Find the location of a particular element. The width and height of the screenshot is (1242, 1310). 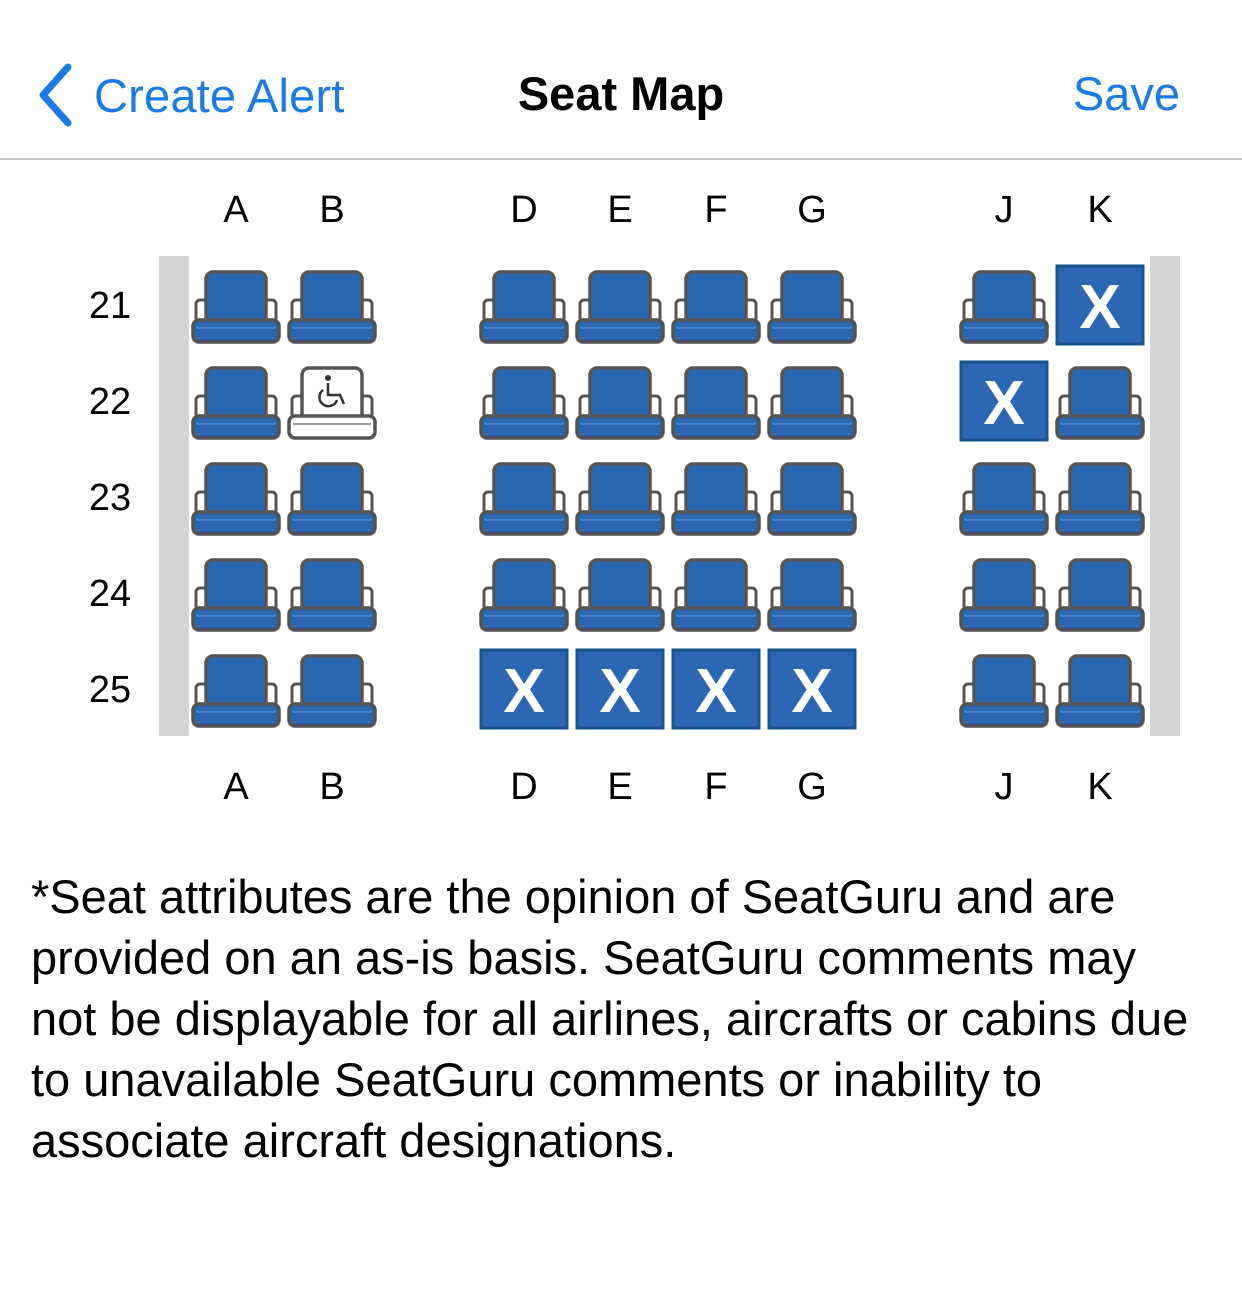

column-label-top-g: G is located at coordinates (812, 210).